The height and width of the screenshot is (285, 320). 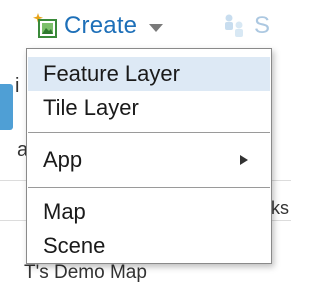 What do you see at coordinates (149, 212) in the screenshot?
I see `menu-item-map: Map` at bounding box center [149, 212].